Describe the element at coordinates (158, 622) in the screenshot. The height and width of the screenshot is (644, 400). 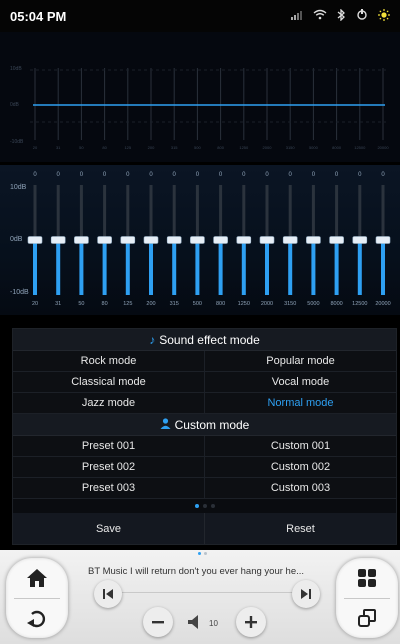
I see `volume-down-button` at that location.